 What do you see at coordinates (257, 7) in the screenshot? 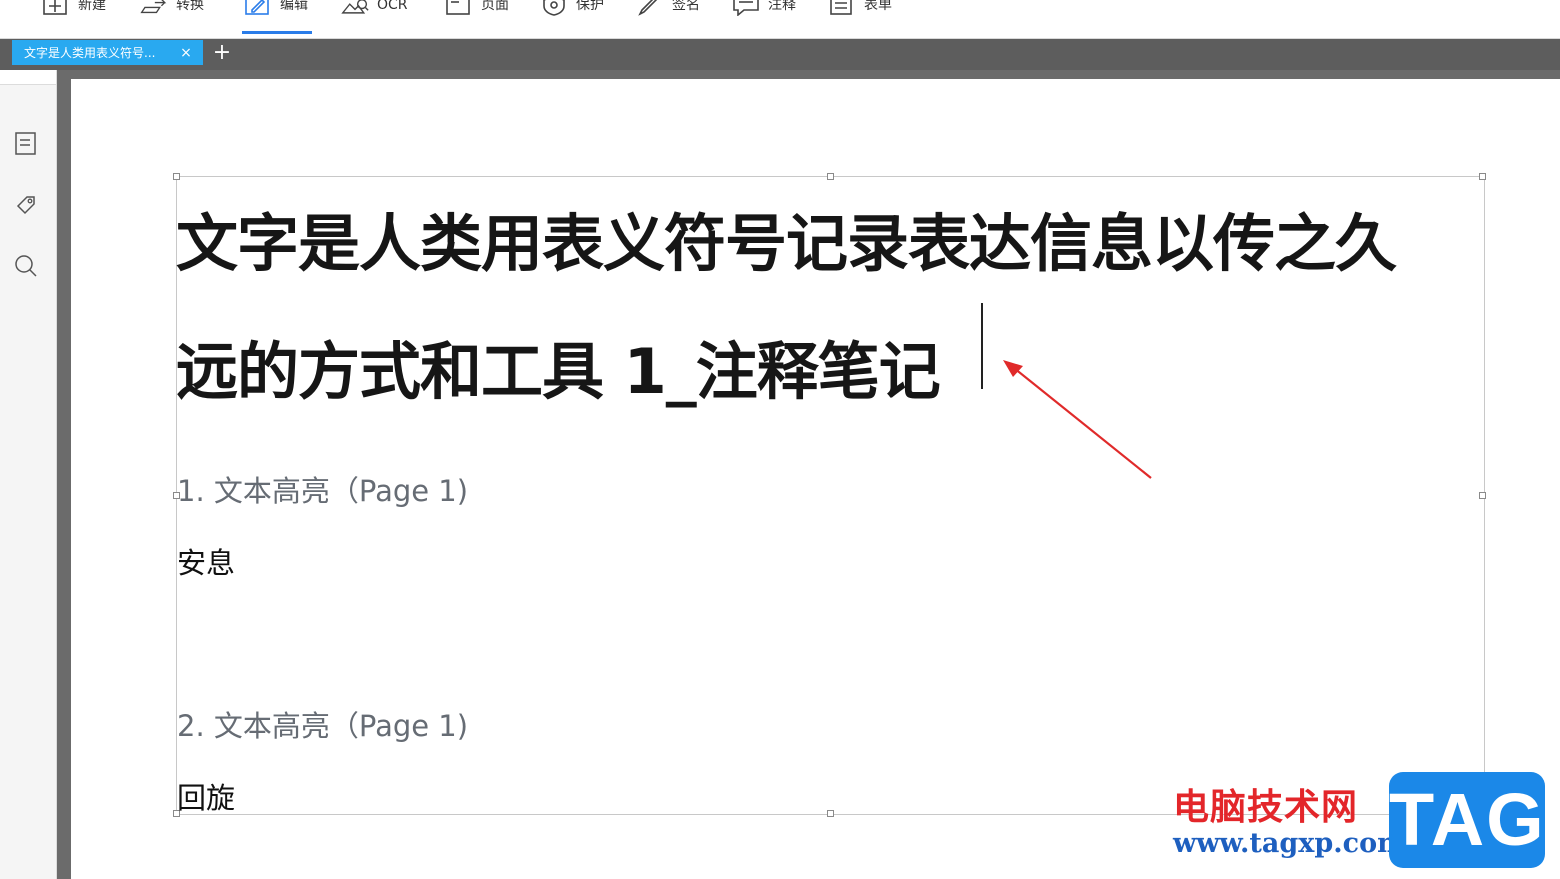
I see `edit-icon` at bounding box center [257, 7].